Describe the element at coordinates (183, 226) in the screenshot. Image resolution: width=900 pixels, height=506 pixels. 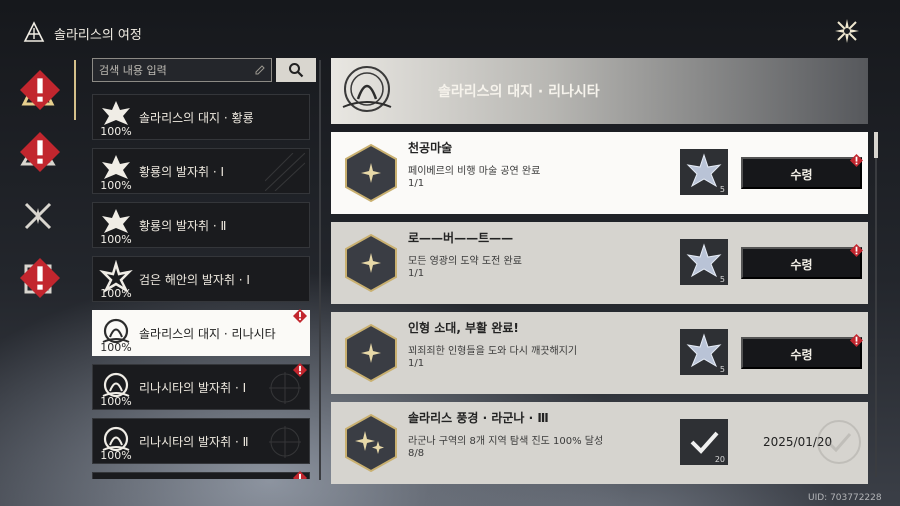
I see `chapter-label: 황룡의 발자취 · Ⅱ` at that location.